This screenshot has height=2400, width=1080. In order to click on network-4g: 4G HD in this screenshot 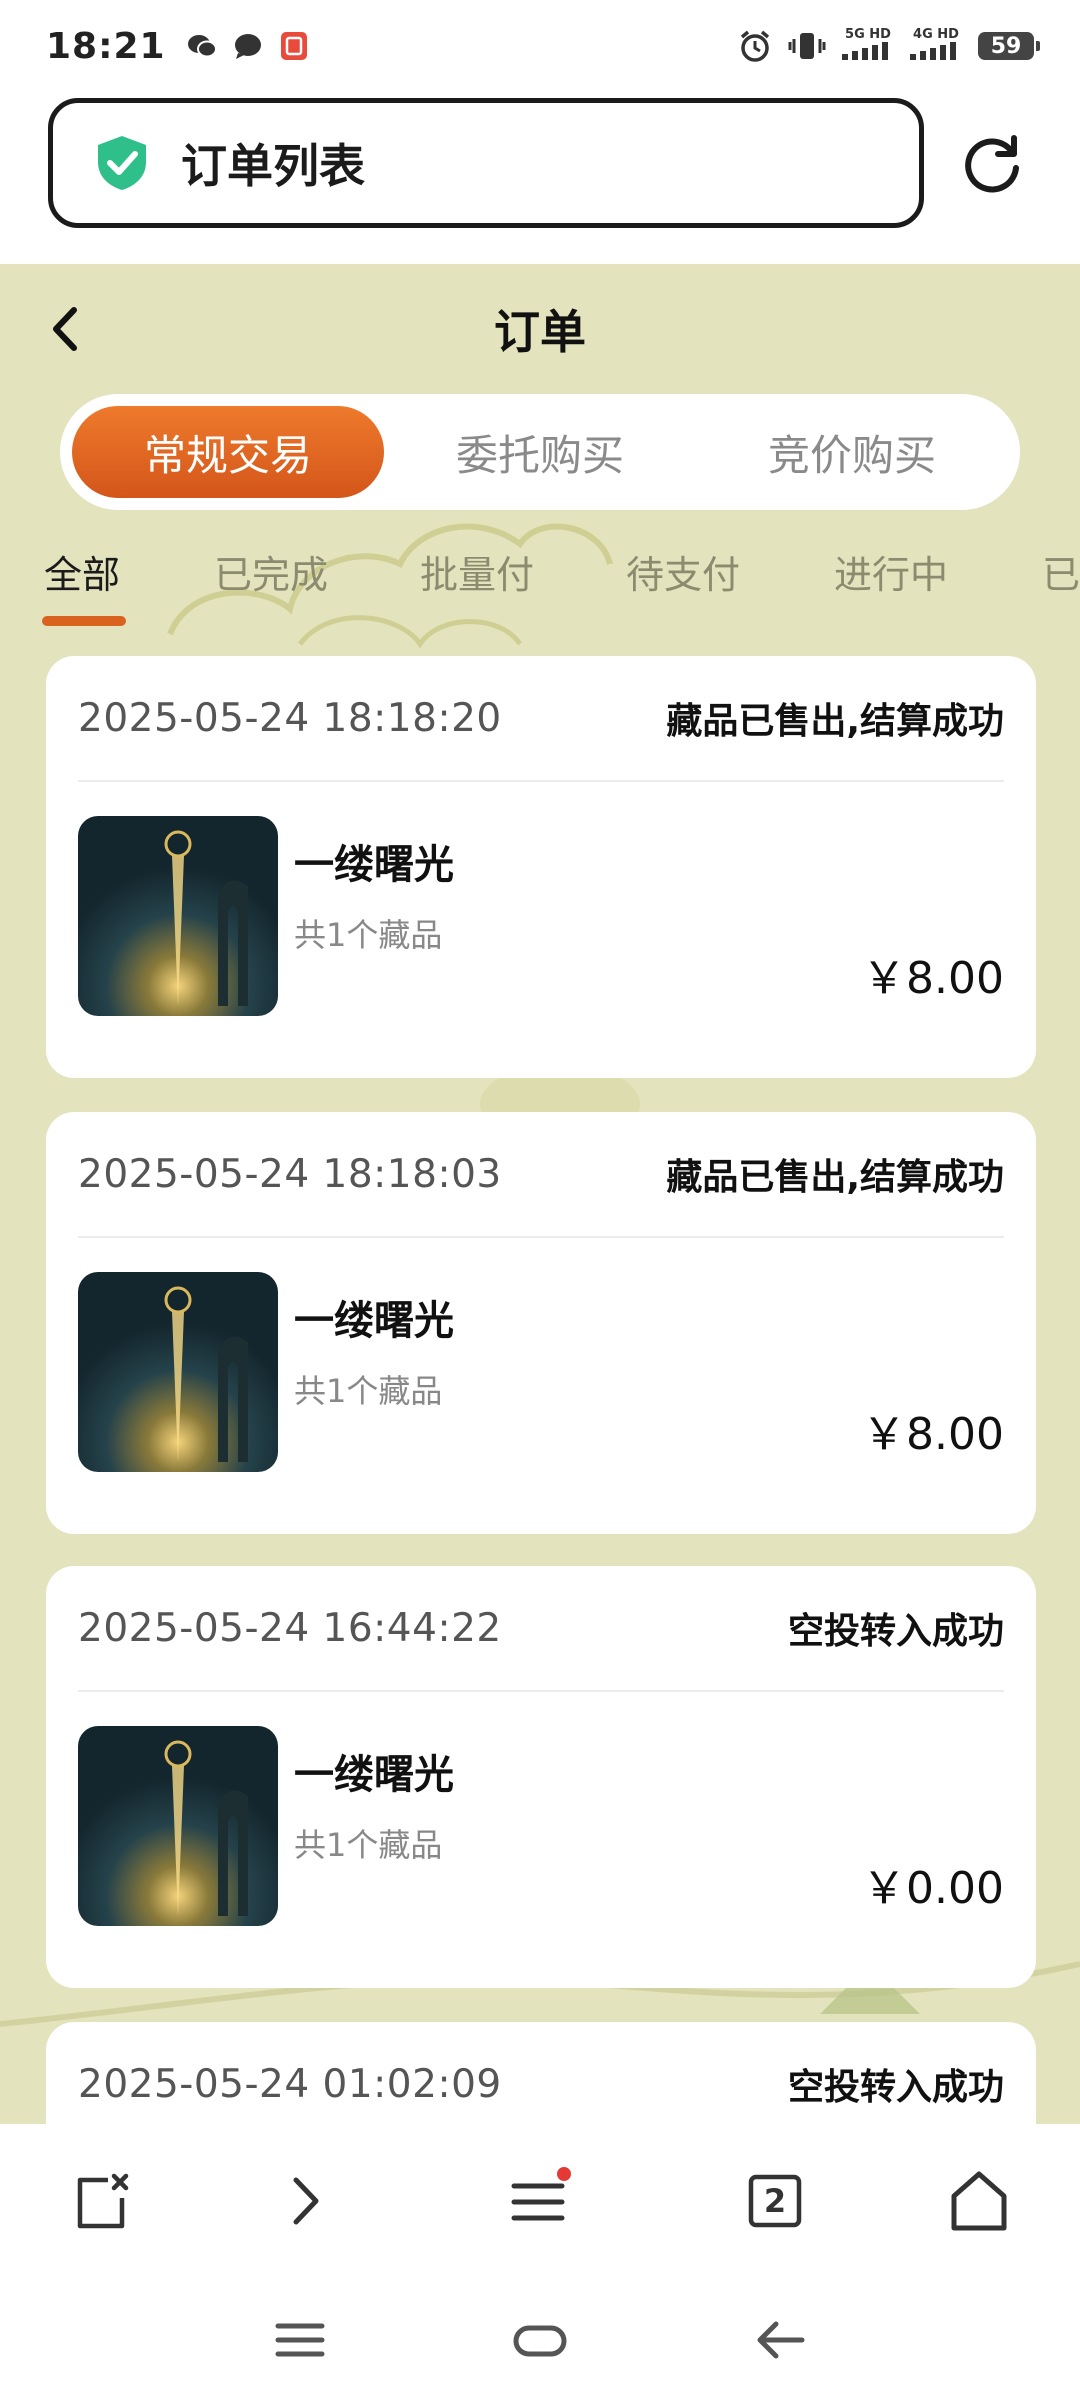, I will do `click(936, 46)`.